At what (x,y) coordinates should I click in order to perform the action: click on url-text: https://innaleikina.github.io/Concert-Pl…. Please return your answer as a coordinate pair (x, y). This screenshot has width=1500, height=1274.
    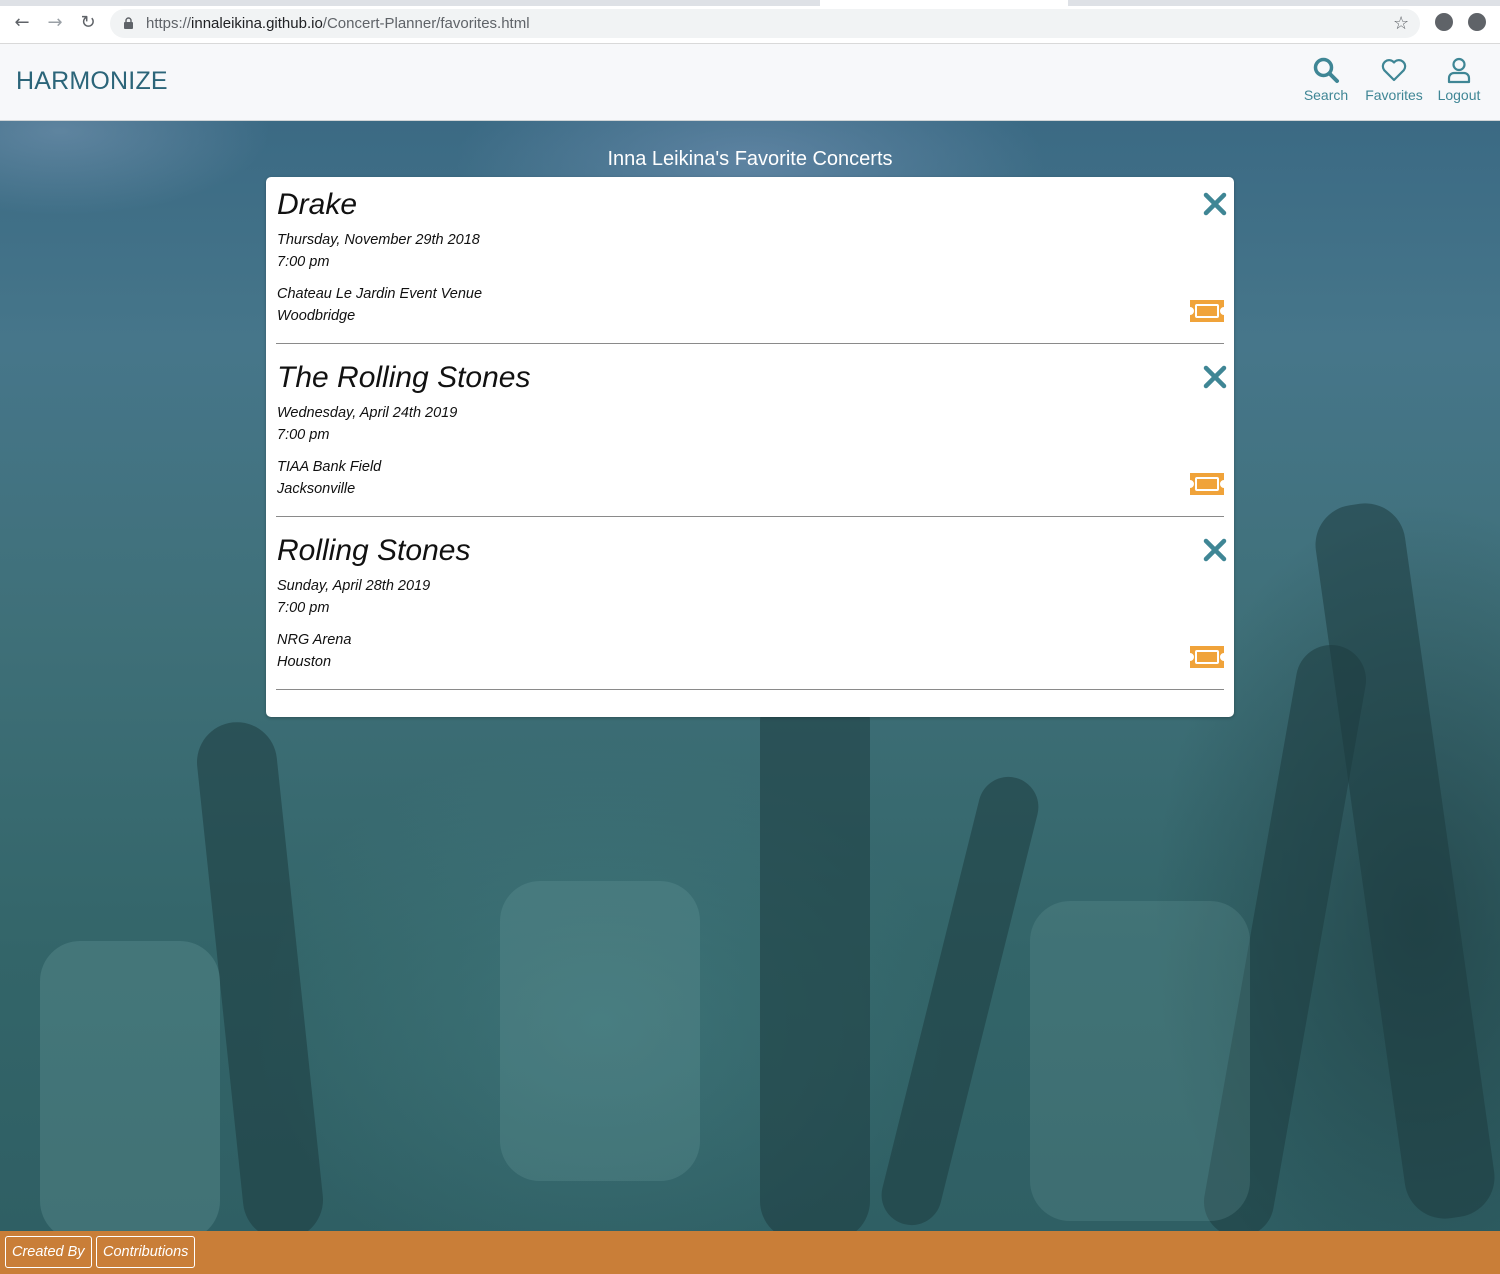
    Looking at the image, I should click on (338, 23).